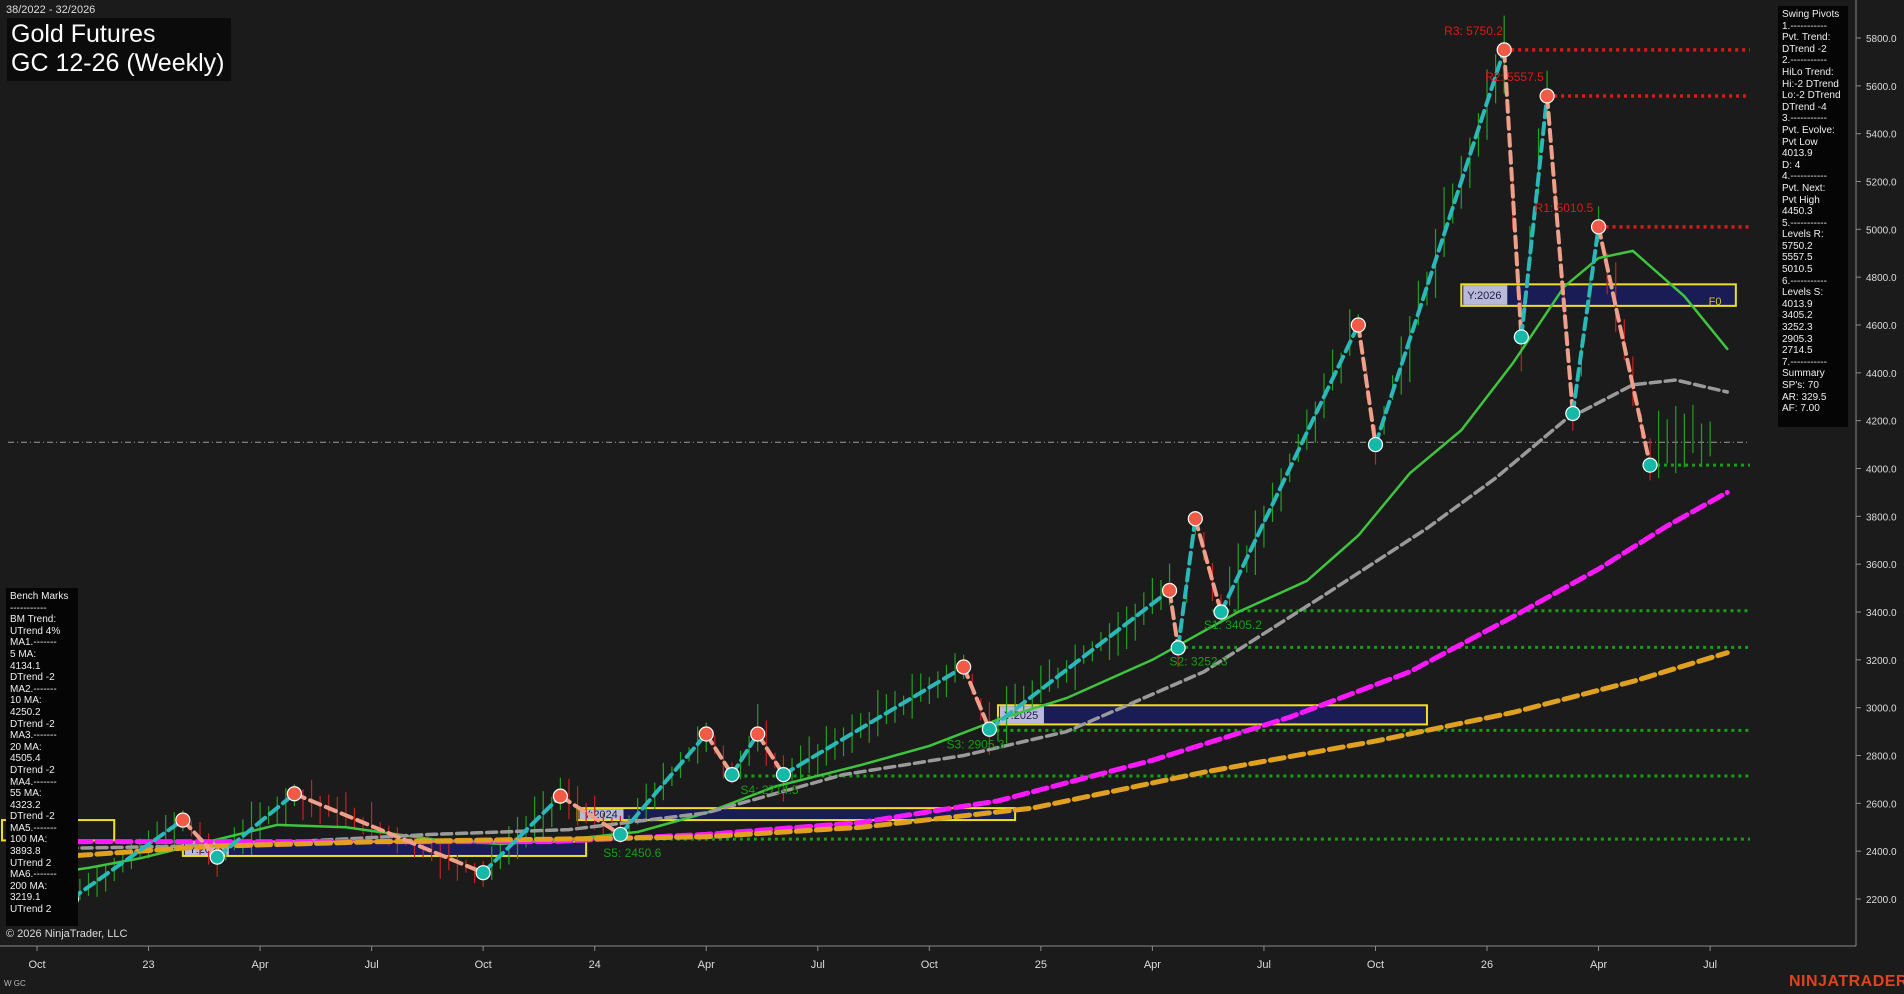 The width and height of the screenshot is (1904, 994). Describe the element at coordinates (1808, 130) in the screenshot. I see `swing-pivots-panel-line: Pvt. Evolve:` at that location.